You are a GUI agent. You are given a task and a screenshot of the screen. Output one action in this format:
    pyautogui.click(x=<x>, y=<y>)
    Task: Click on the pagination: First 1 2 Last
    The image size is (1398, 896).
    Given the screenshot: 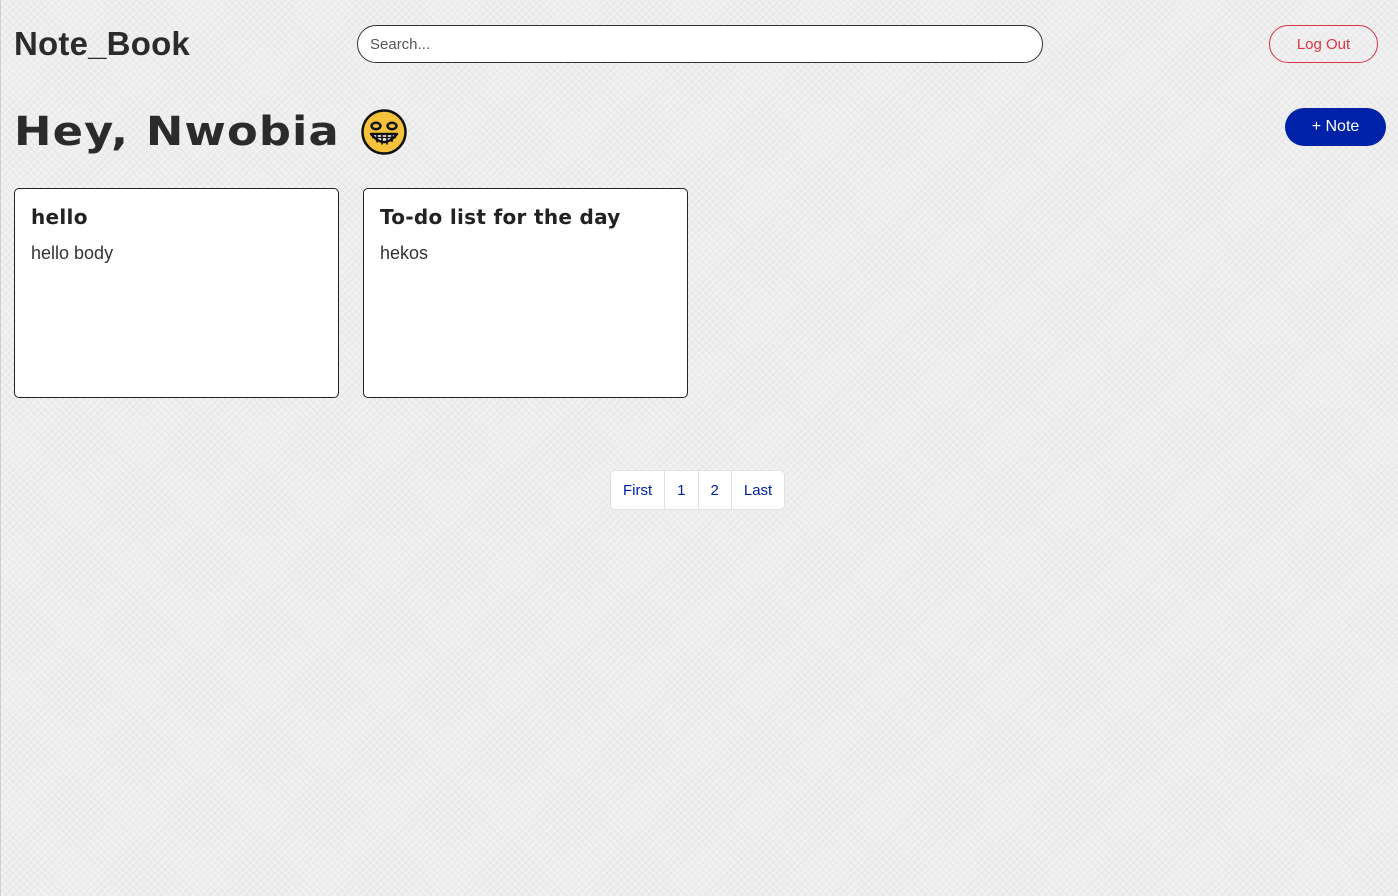 What is the action you would take?
    pyautogui.click(x=698, y=490)
    